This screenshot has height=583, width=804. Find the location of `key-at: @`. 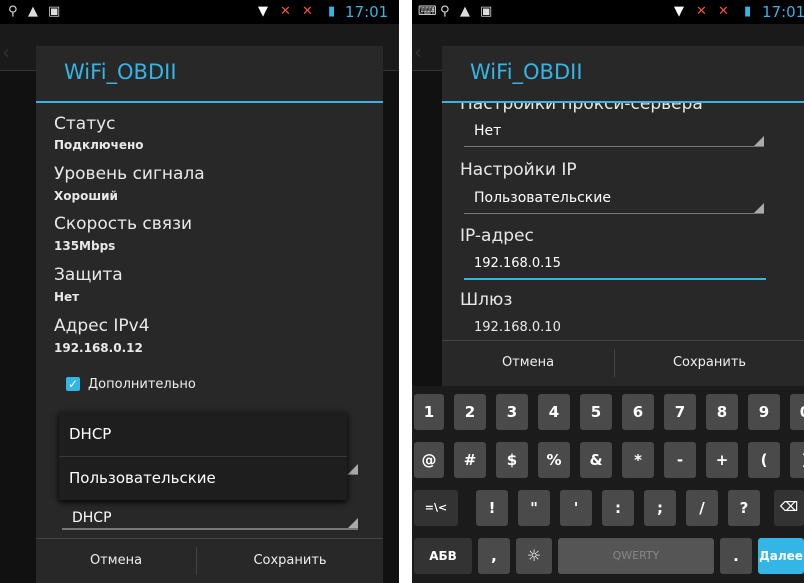

key-at: @ is located at coordinates (429, 460).